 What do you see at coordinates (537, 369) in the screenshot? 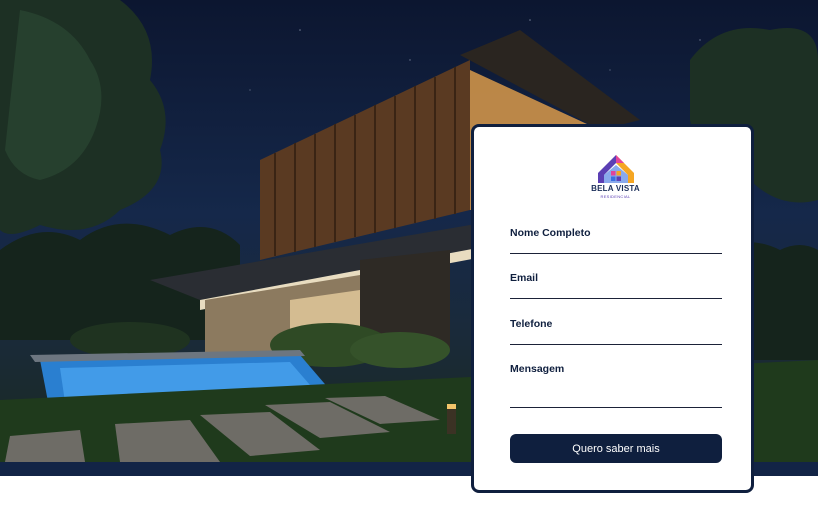
I see `message-label: Mensagem` at bounding box center [537, 369].